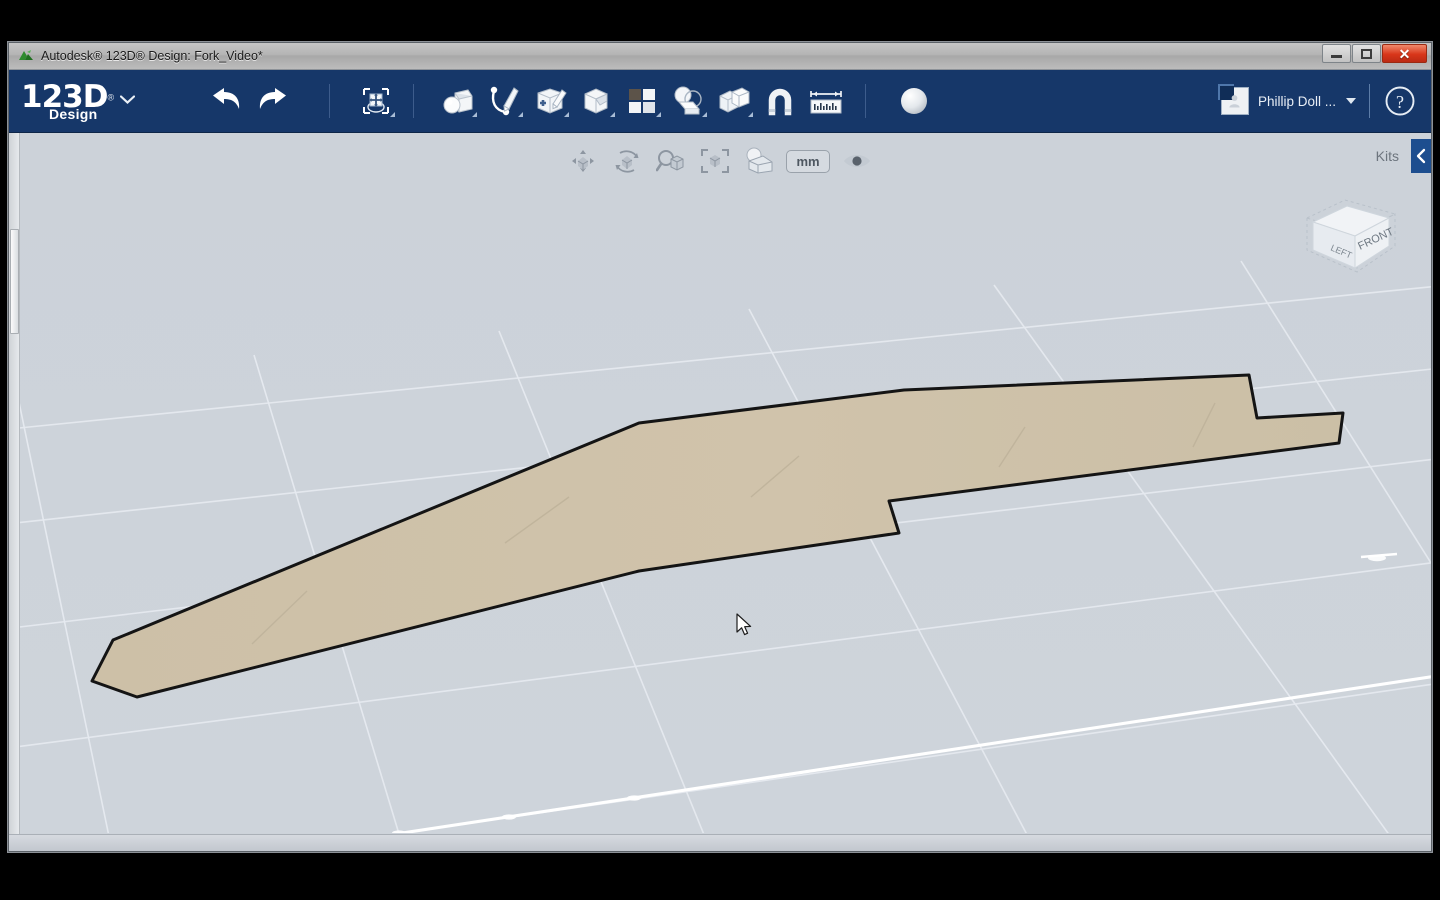 The image size is (1440, 900). I want to click on orbit-view-button, so click(627, 161).